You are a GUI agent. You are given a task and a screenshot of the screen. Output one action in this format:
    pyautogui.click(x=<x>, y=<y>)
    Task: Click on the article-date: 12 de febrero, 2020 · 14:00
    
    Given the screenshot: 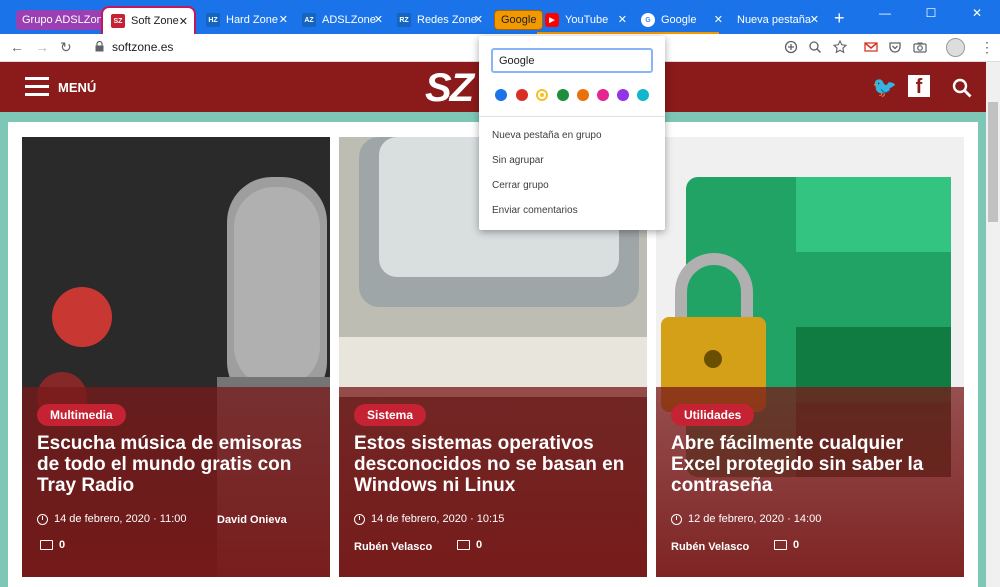 What is the action you would take?
    pyautogui.click(x=746, y=519)
    